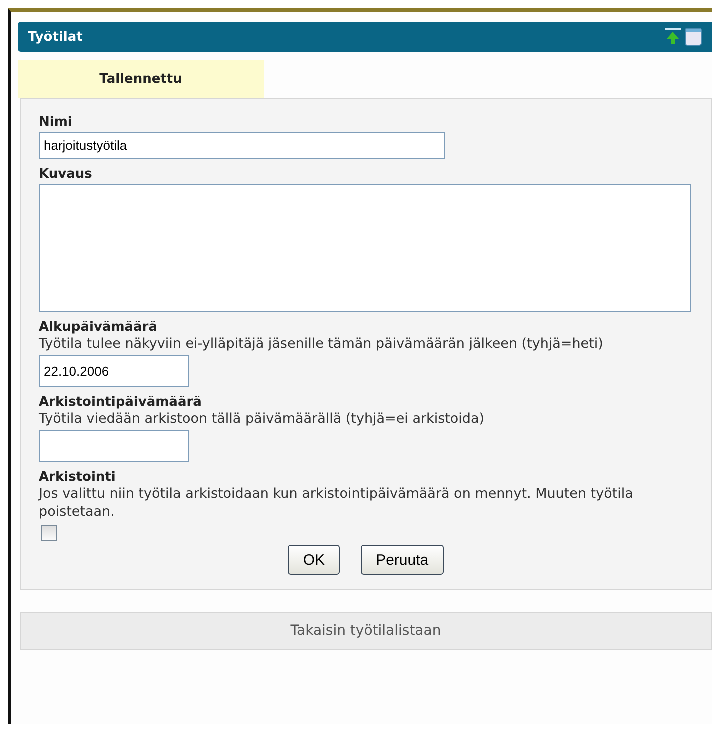  What do you see at coordinates (49, 533) in the screenshot?
I see `archive-checkbox` at bounding box center [49, 533].